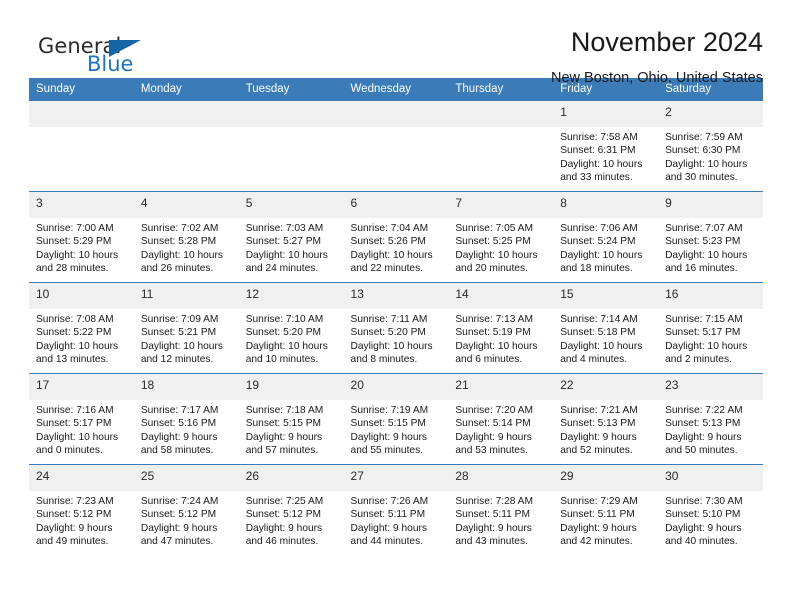  What do you see at coordinates (74, 242) in the screenshot?
I see `sunset-text: Sunset: 5:29 PM` at bounding box center [74, 242].